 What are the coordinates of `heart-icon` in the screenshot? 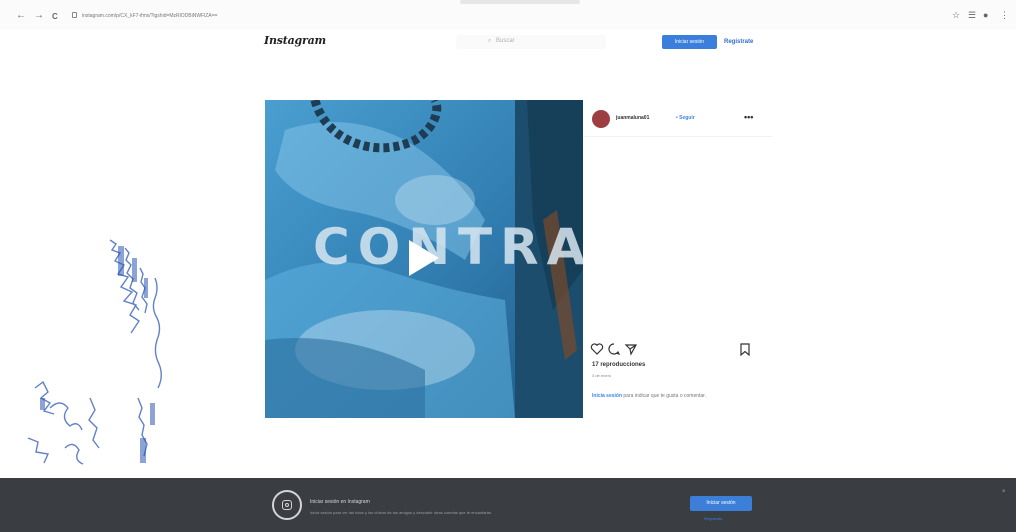 It's located at (597, 349).